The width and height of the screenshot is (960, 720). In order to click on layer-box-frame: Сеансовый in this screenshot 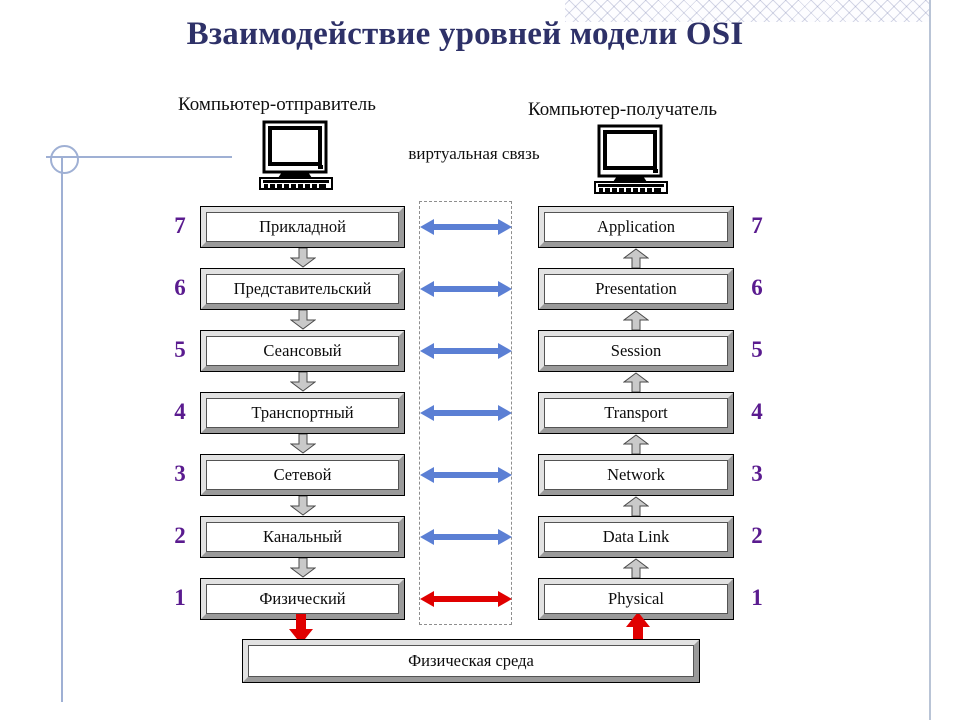, I will do `click(302, 351)`.